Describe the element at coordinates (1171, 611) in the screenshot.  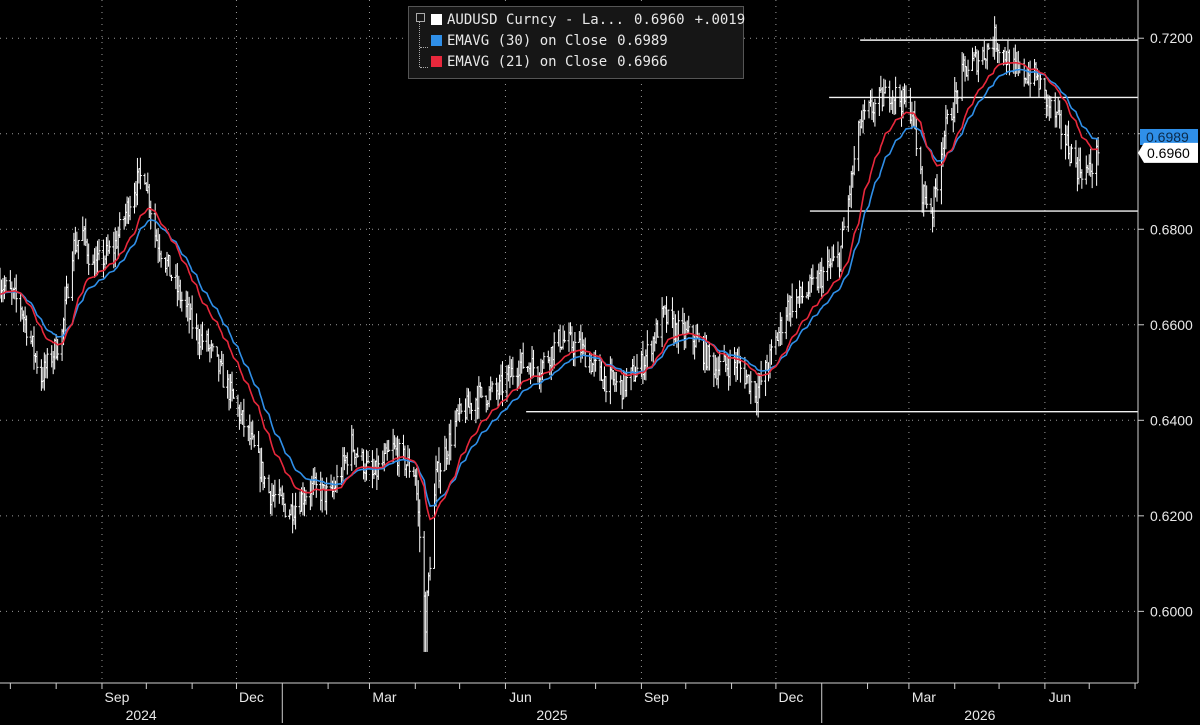
I see `y-tick-label: 0.6000` at that location.